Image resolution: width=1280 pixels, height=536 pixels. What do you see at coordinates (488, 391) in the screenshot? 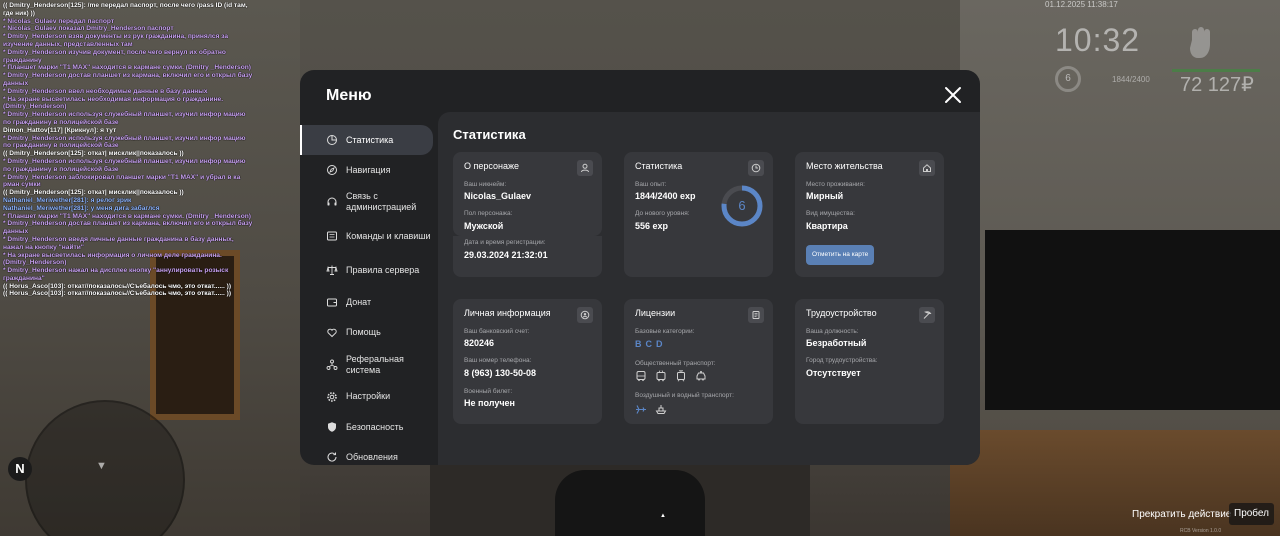
I see `military-label: Военный билет:` at bounding box center [488, 391].